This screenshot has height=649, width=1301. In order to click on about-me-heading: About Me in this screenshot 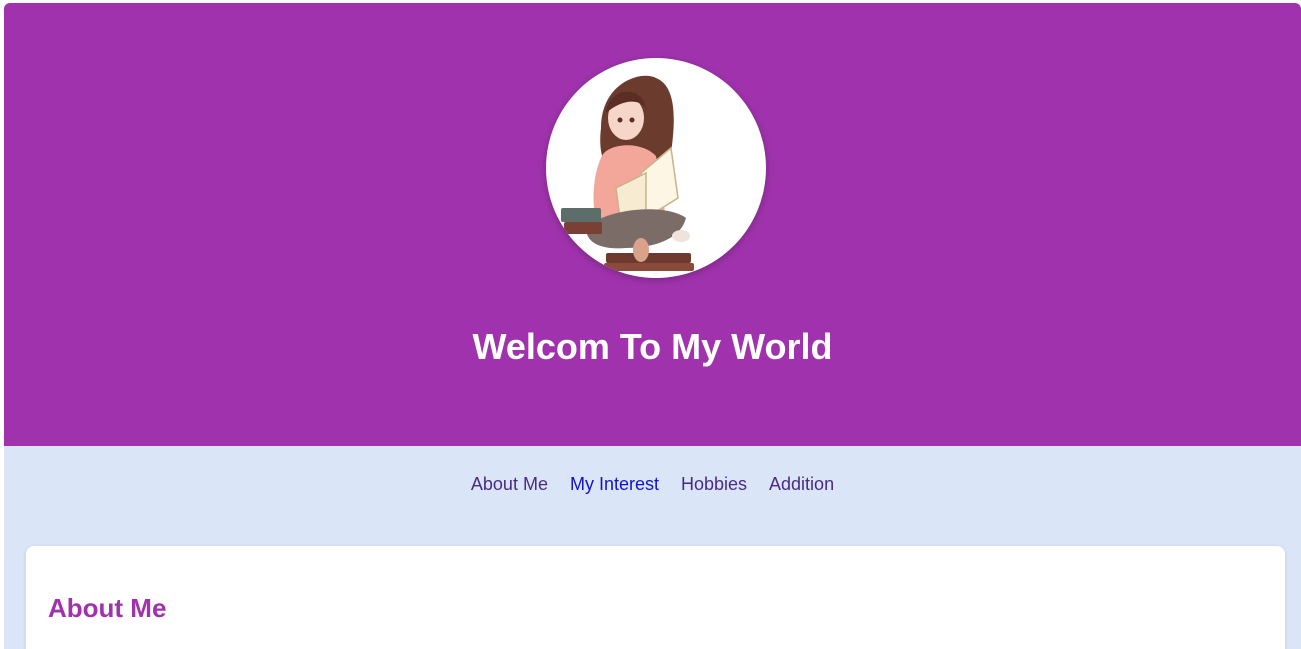, I will do `click(107, 608)`.